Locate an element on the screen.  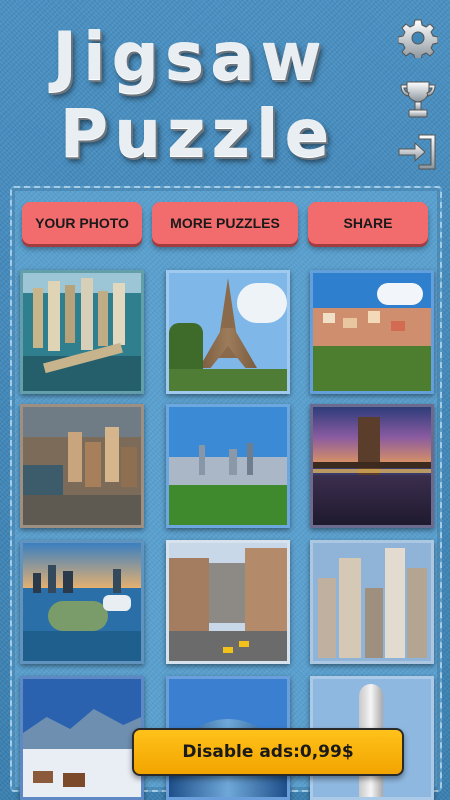
exit-door-icon is located at coordinates (417, 152).